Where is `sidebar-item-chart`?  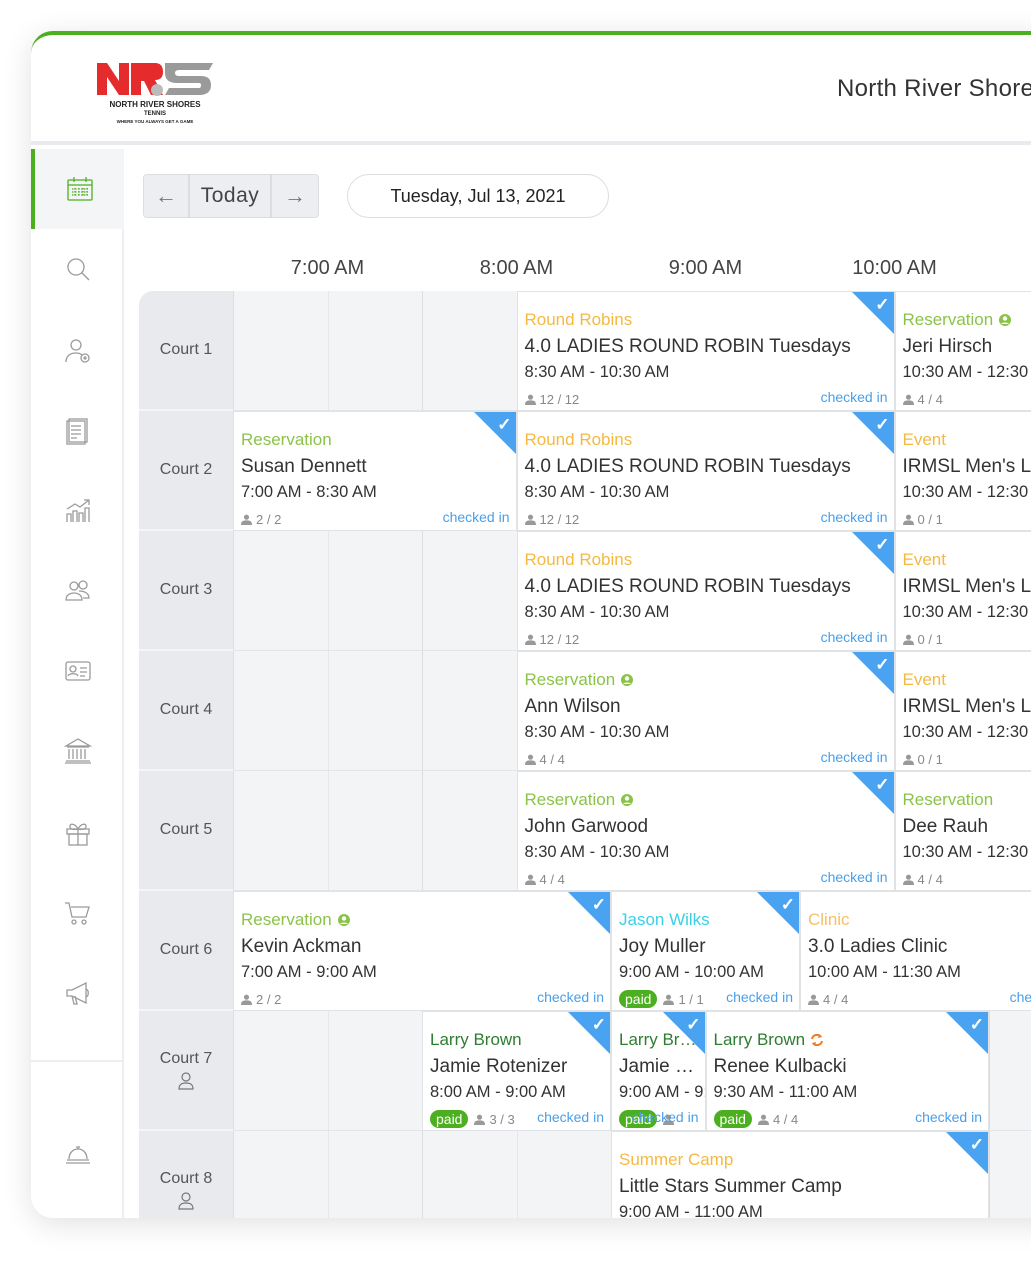
sidebar-item-chart is located at coordinates (77, 511).